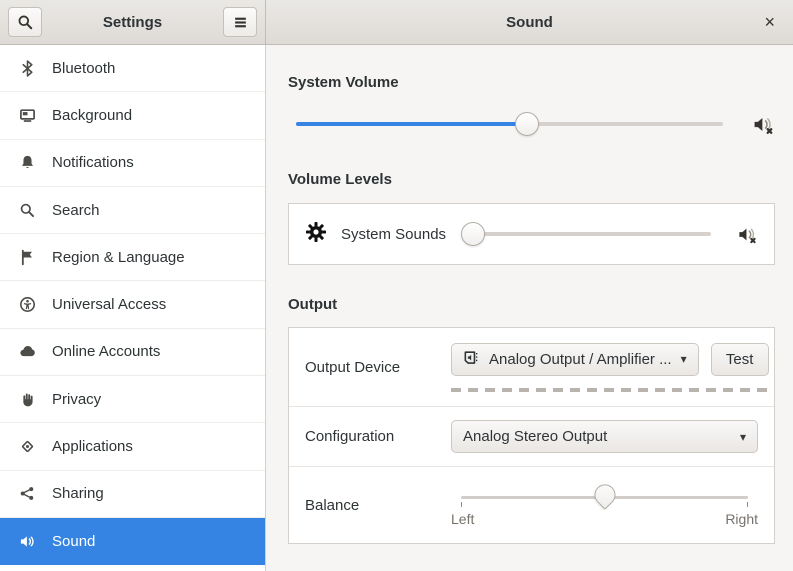 The width and height of the screenshot is (793, 571). I want to click on gear-icon, so click(316, 234).